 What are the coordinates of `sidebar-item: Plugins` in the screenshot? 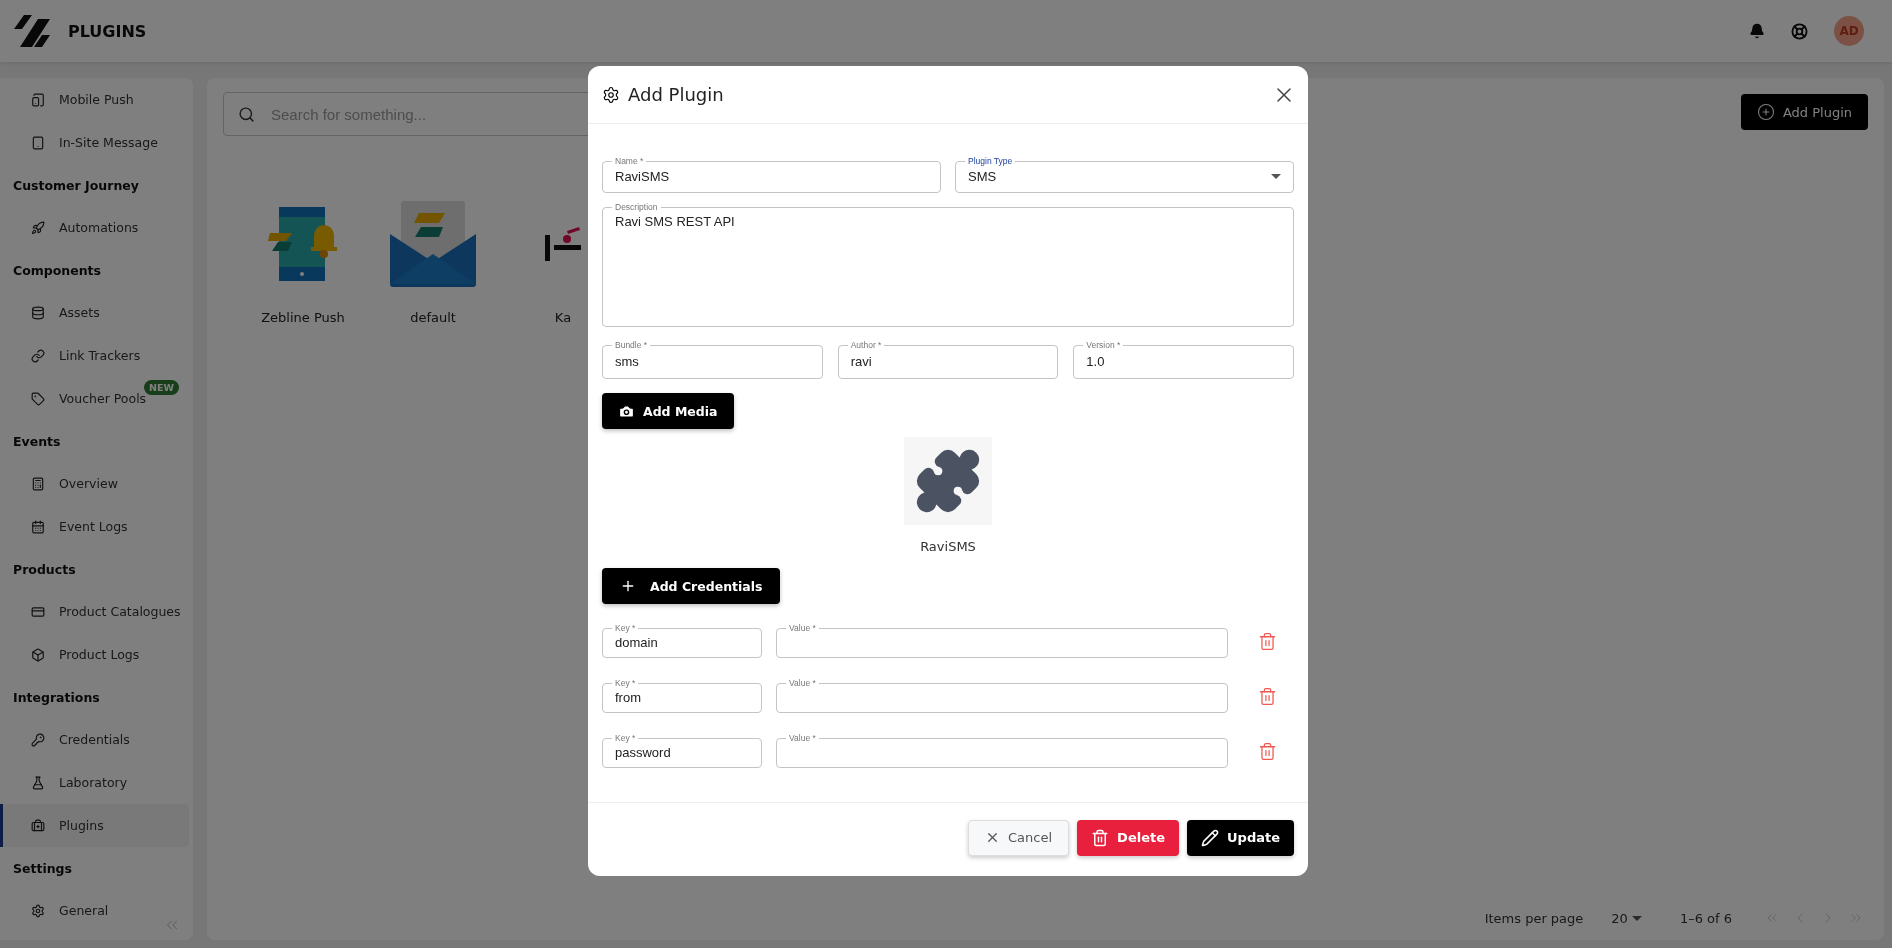 It's located at (94, 825).